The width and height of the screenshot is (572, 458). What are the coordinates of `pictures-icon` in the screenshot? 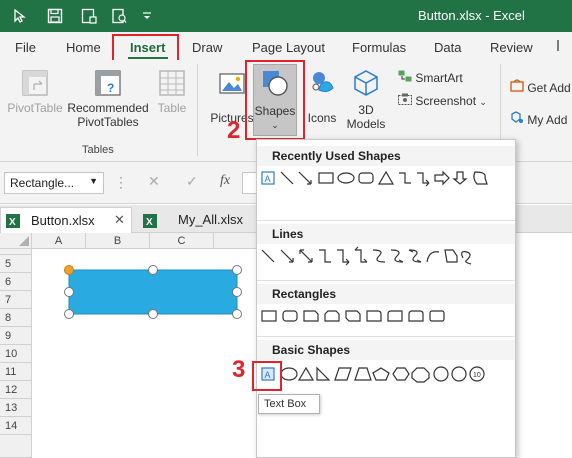 It's located at (232, 83).